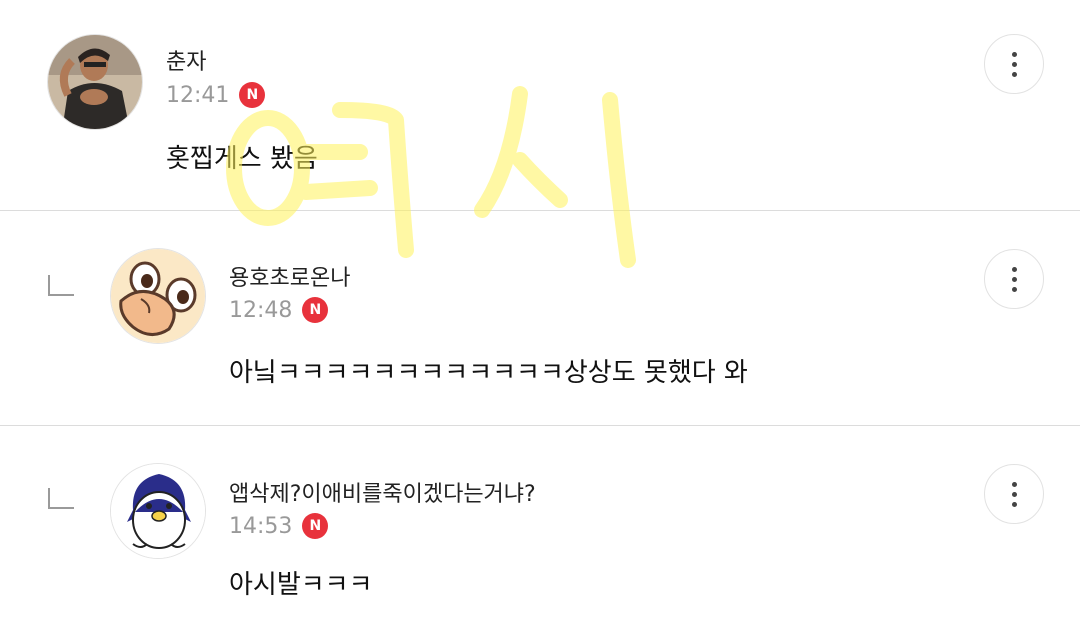  I want to click on cartoon-penguin-avatar-icon, so click(158, 511).